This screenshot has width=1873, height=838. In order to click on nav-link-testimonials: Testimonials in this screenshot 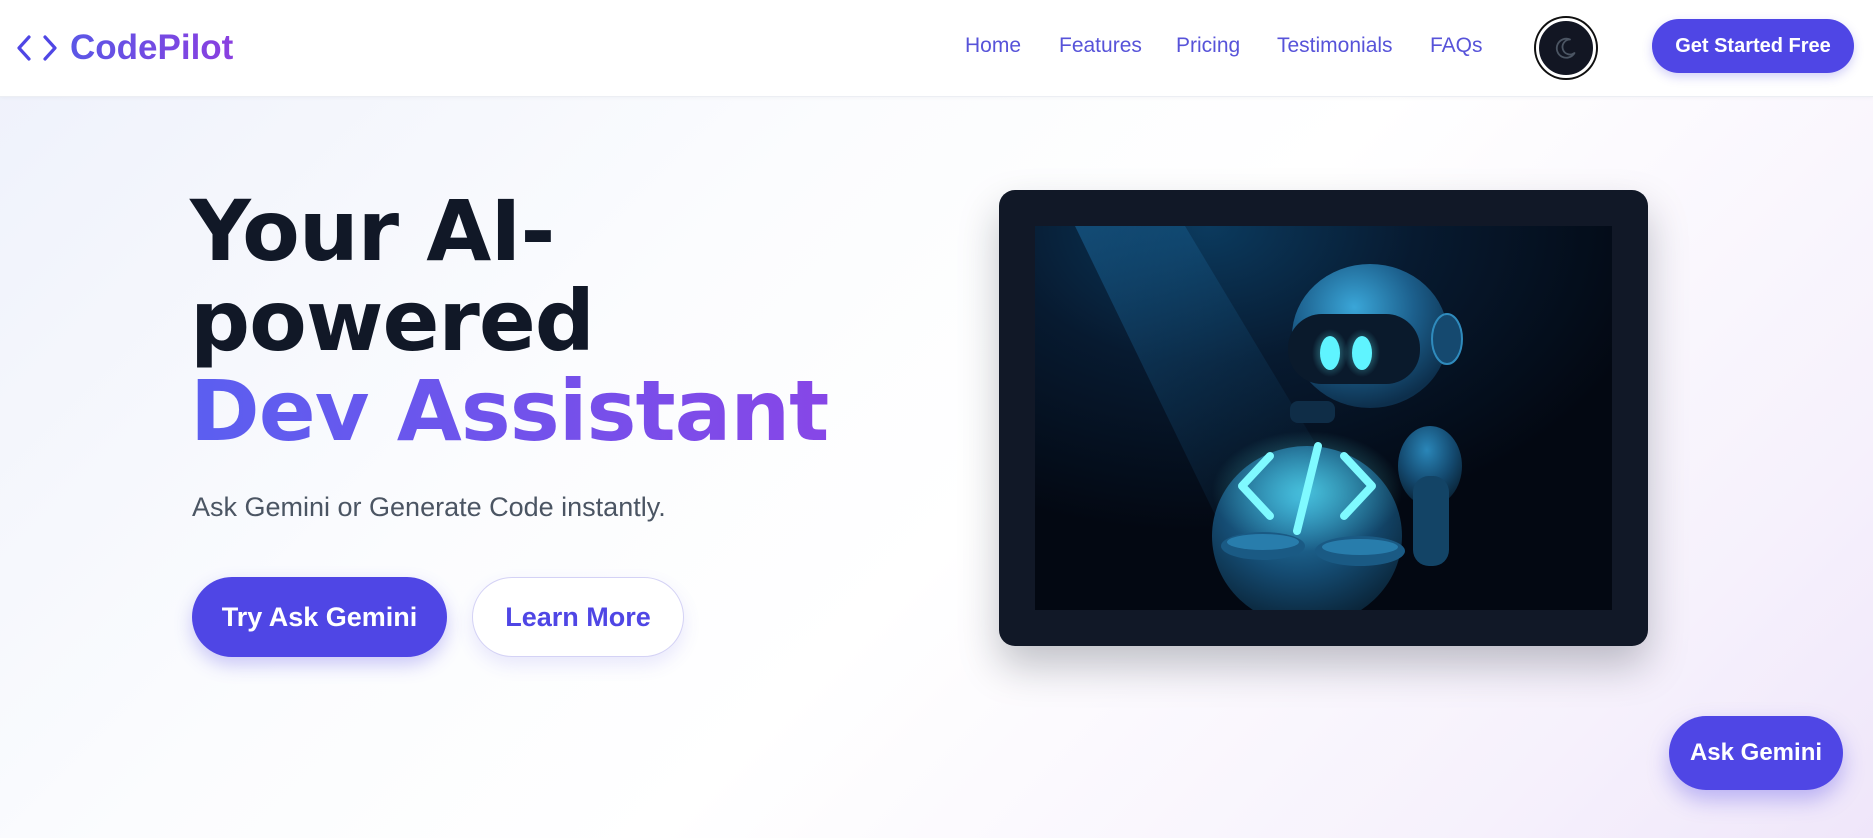, I will do `click(1335, 46)`.